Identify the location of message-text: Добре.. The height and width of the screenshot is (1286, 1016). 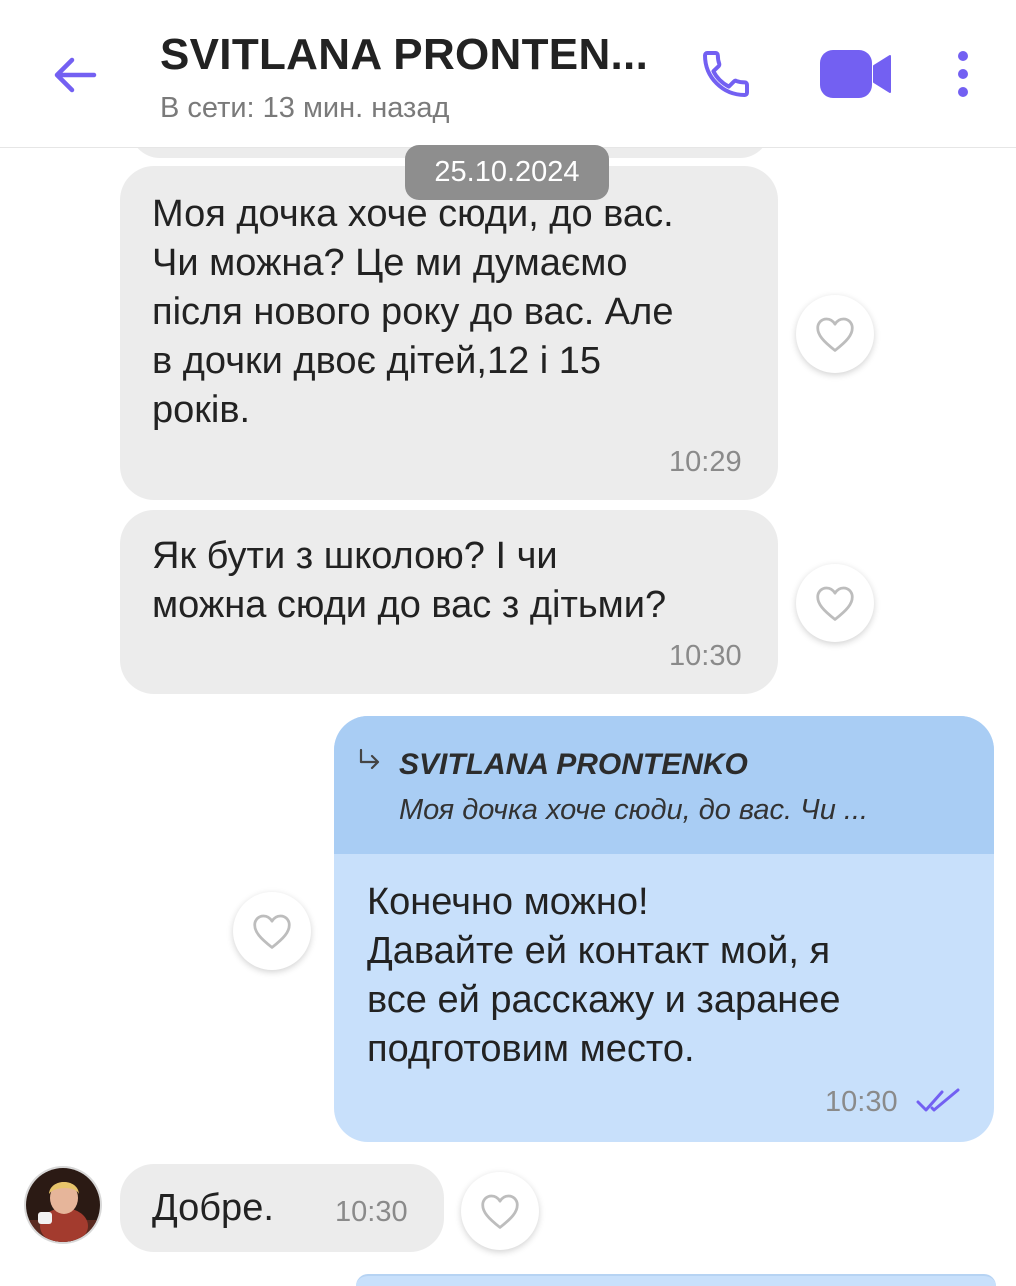
(213, 1208).